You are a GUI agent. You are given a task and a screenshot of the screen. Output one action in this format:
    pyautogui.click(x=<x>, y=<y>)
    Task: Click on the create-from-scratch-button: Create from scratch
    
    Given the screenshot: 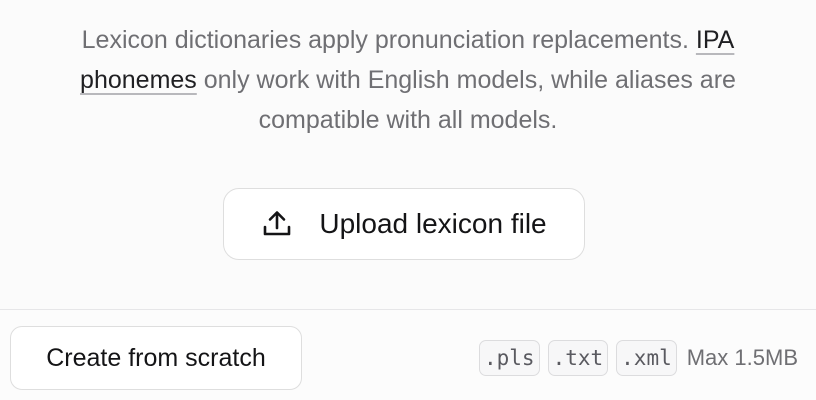 What is the action you would take?
    pyautogui.click(x=156, y=358)
    